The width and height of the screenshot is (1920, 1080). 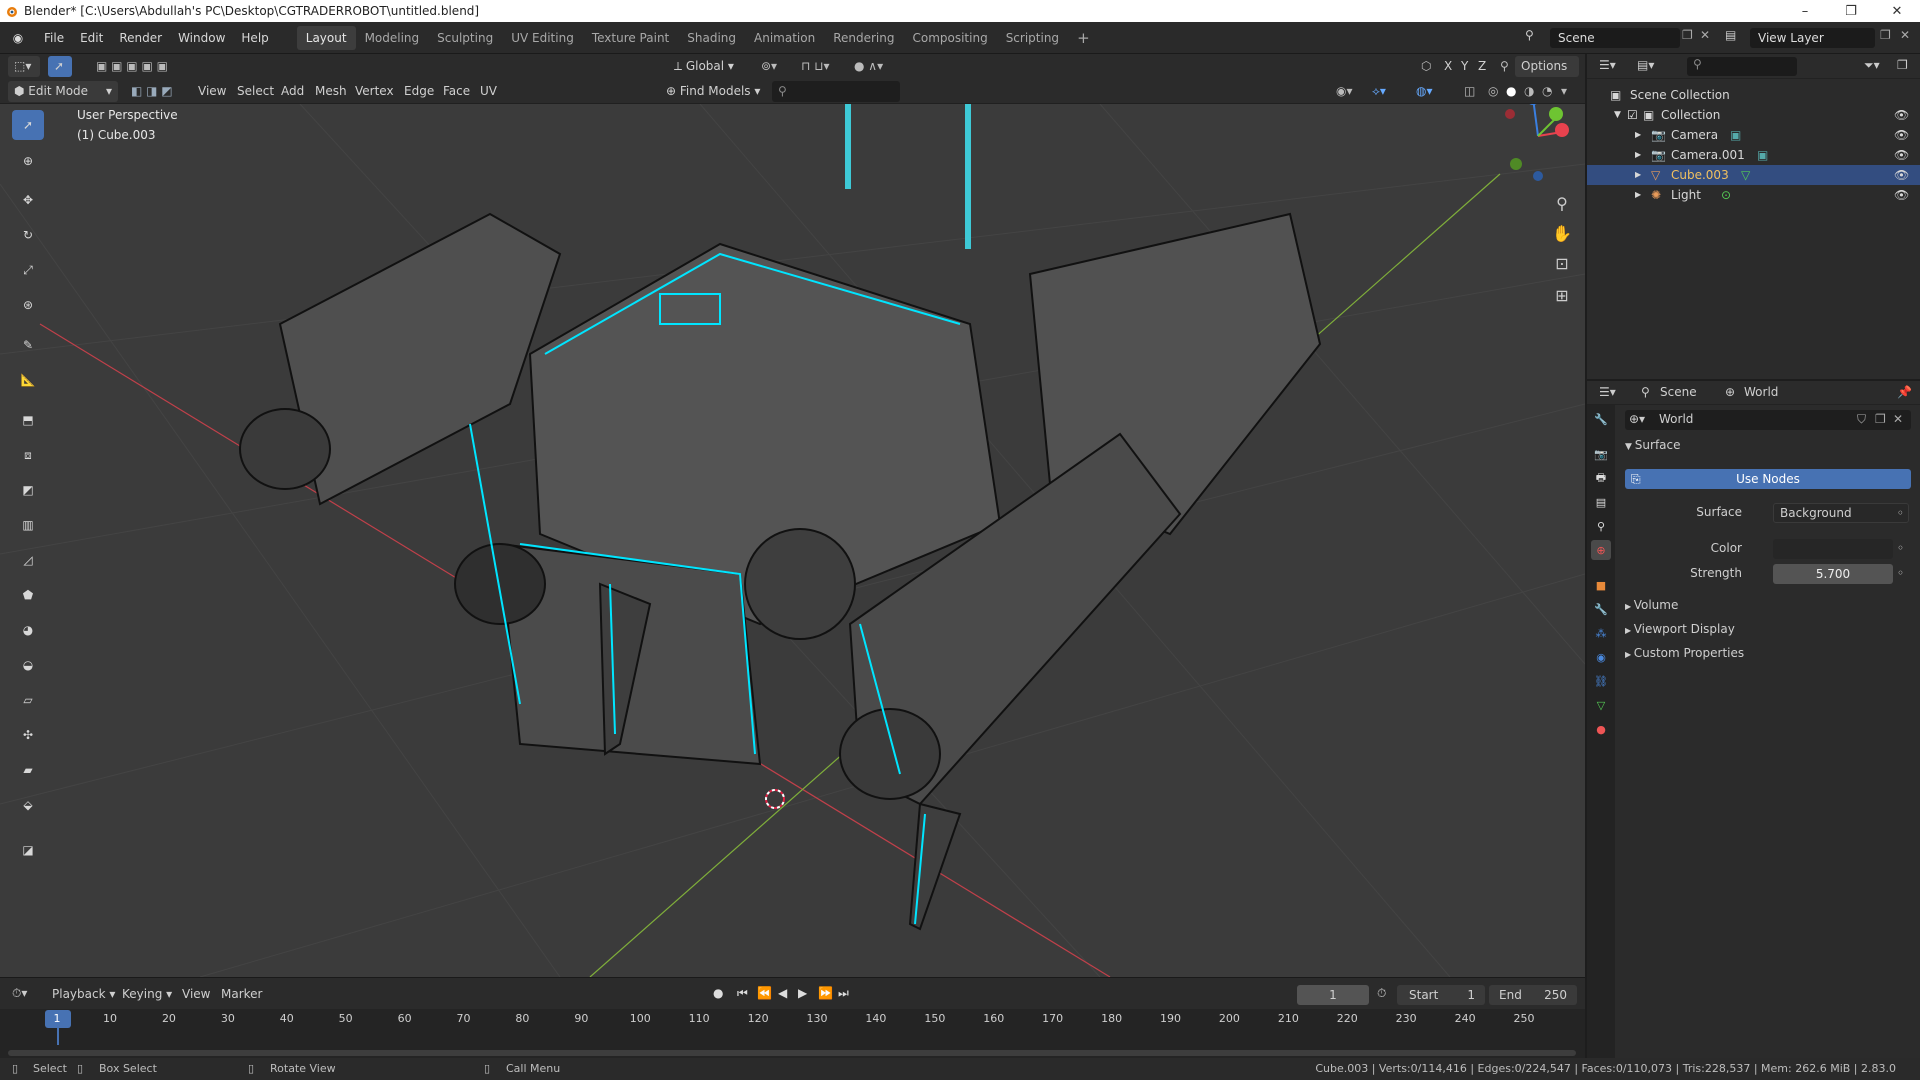 What do you see at coordinates (1601, 609) in the screenshot?
I see `modifier-tab-icon: 🔧` at bounding box center [1601, 609].